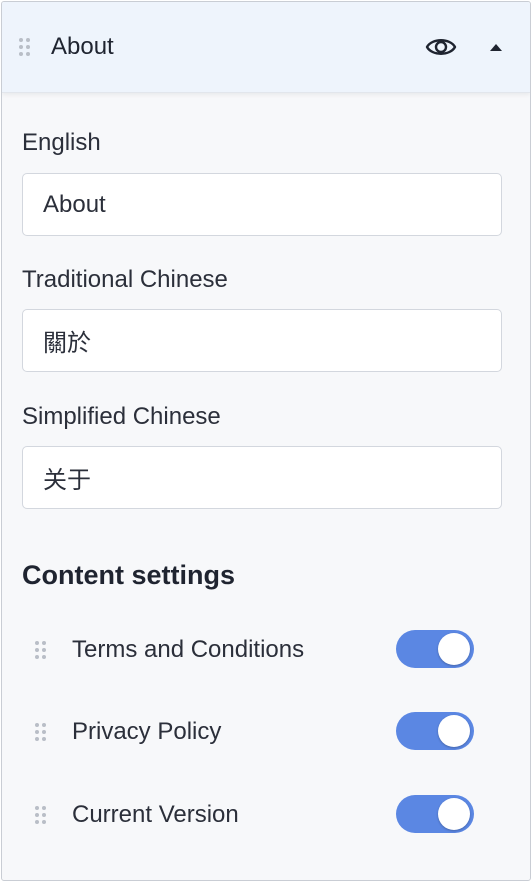  Describe the element at coordinates (155, 814) in the screenshot. I see `setting-label: Current Version` at that location.